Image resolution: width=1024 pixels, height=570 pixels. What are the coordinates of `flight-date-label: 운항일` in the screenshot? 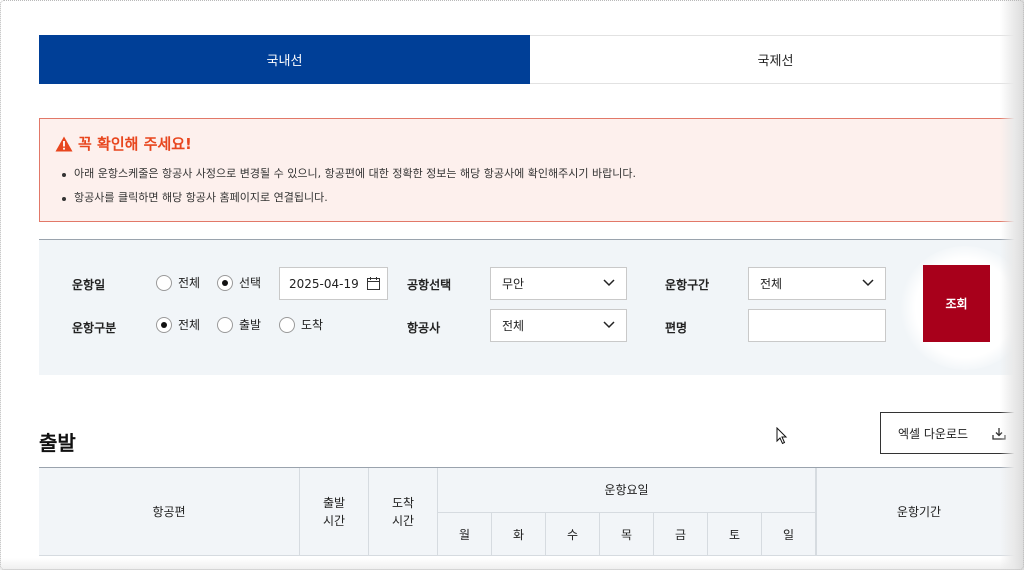 It's located at (89, 285).